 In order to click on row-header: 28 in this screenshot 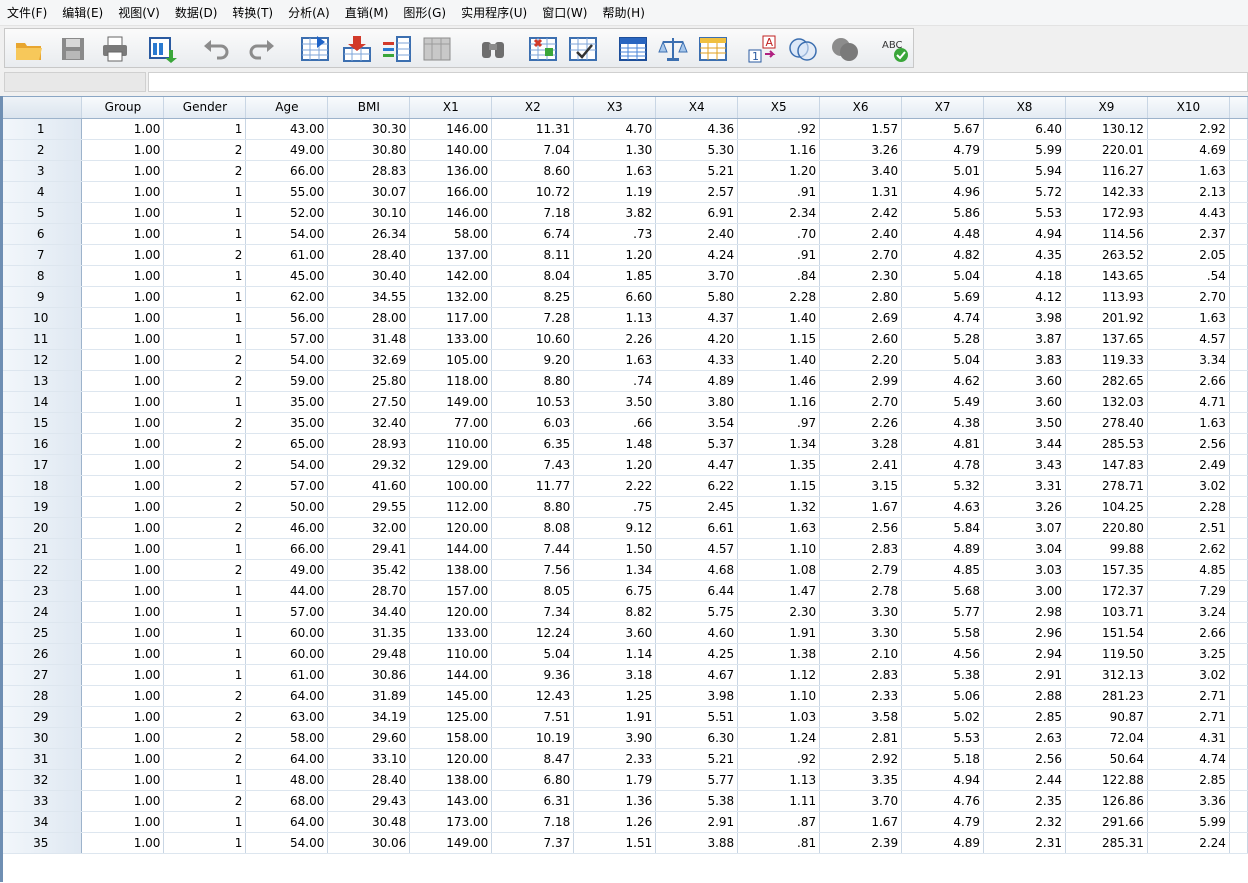, I will do `click(41, 696)`.